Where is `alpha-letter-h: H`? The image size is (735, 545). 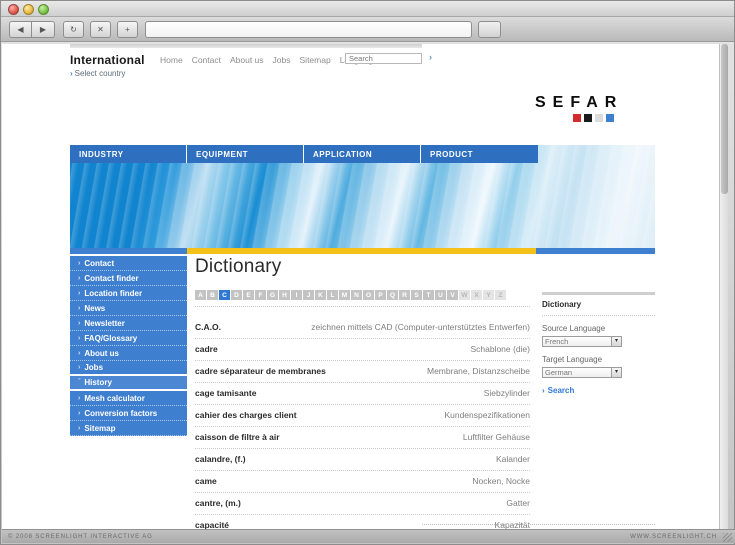 alpha-letter-h: H is located at coordinates (284, 295).